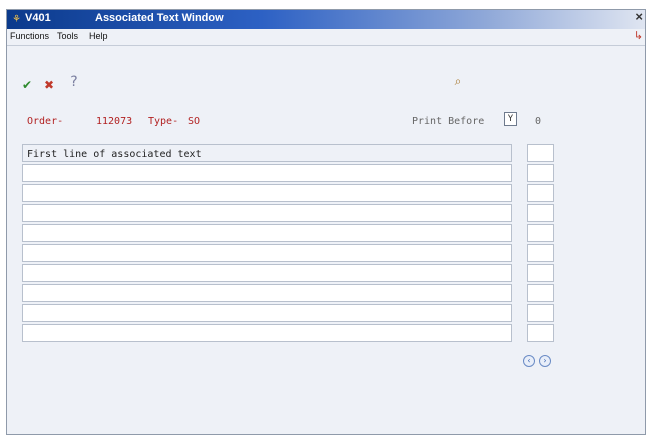  Describe the element at coordinates (98, 36) in the screenshot. I see `menu-help: Help` at that location.